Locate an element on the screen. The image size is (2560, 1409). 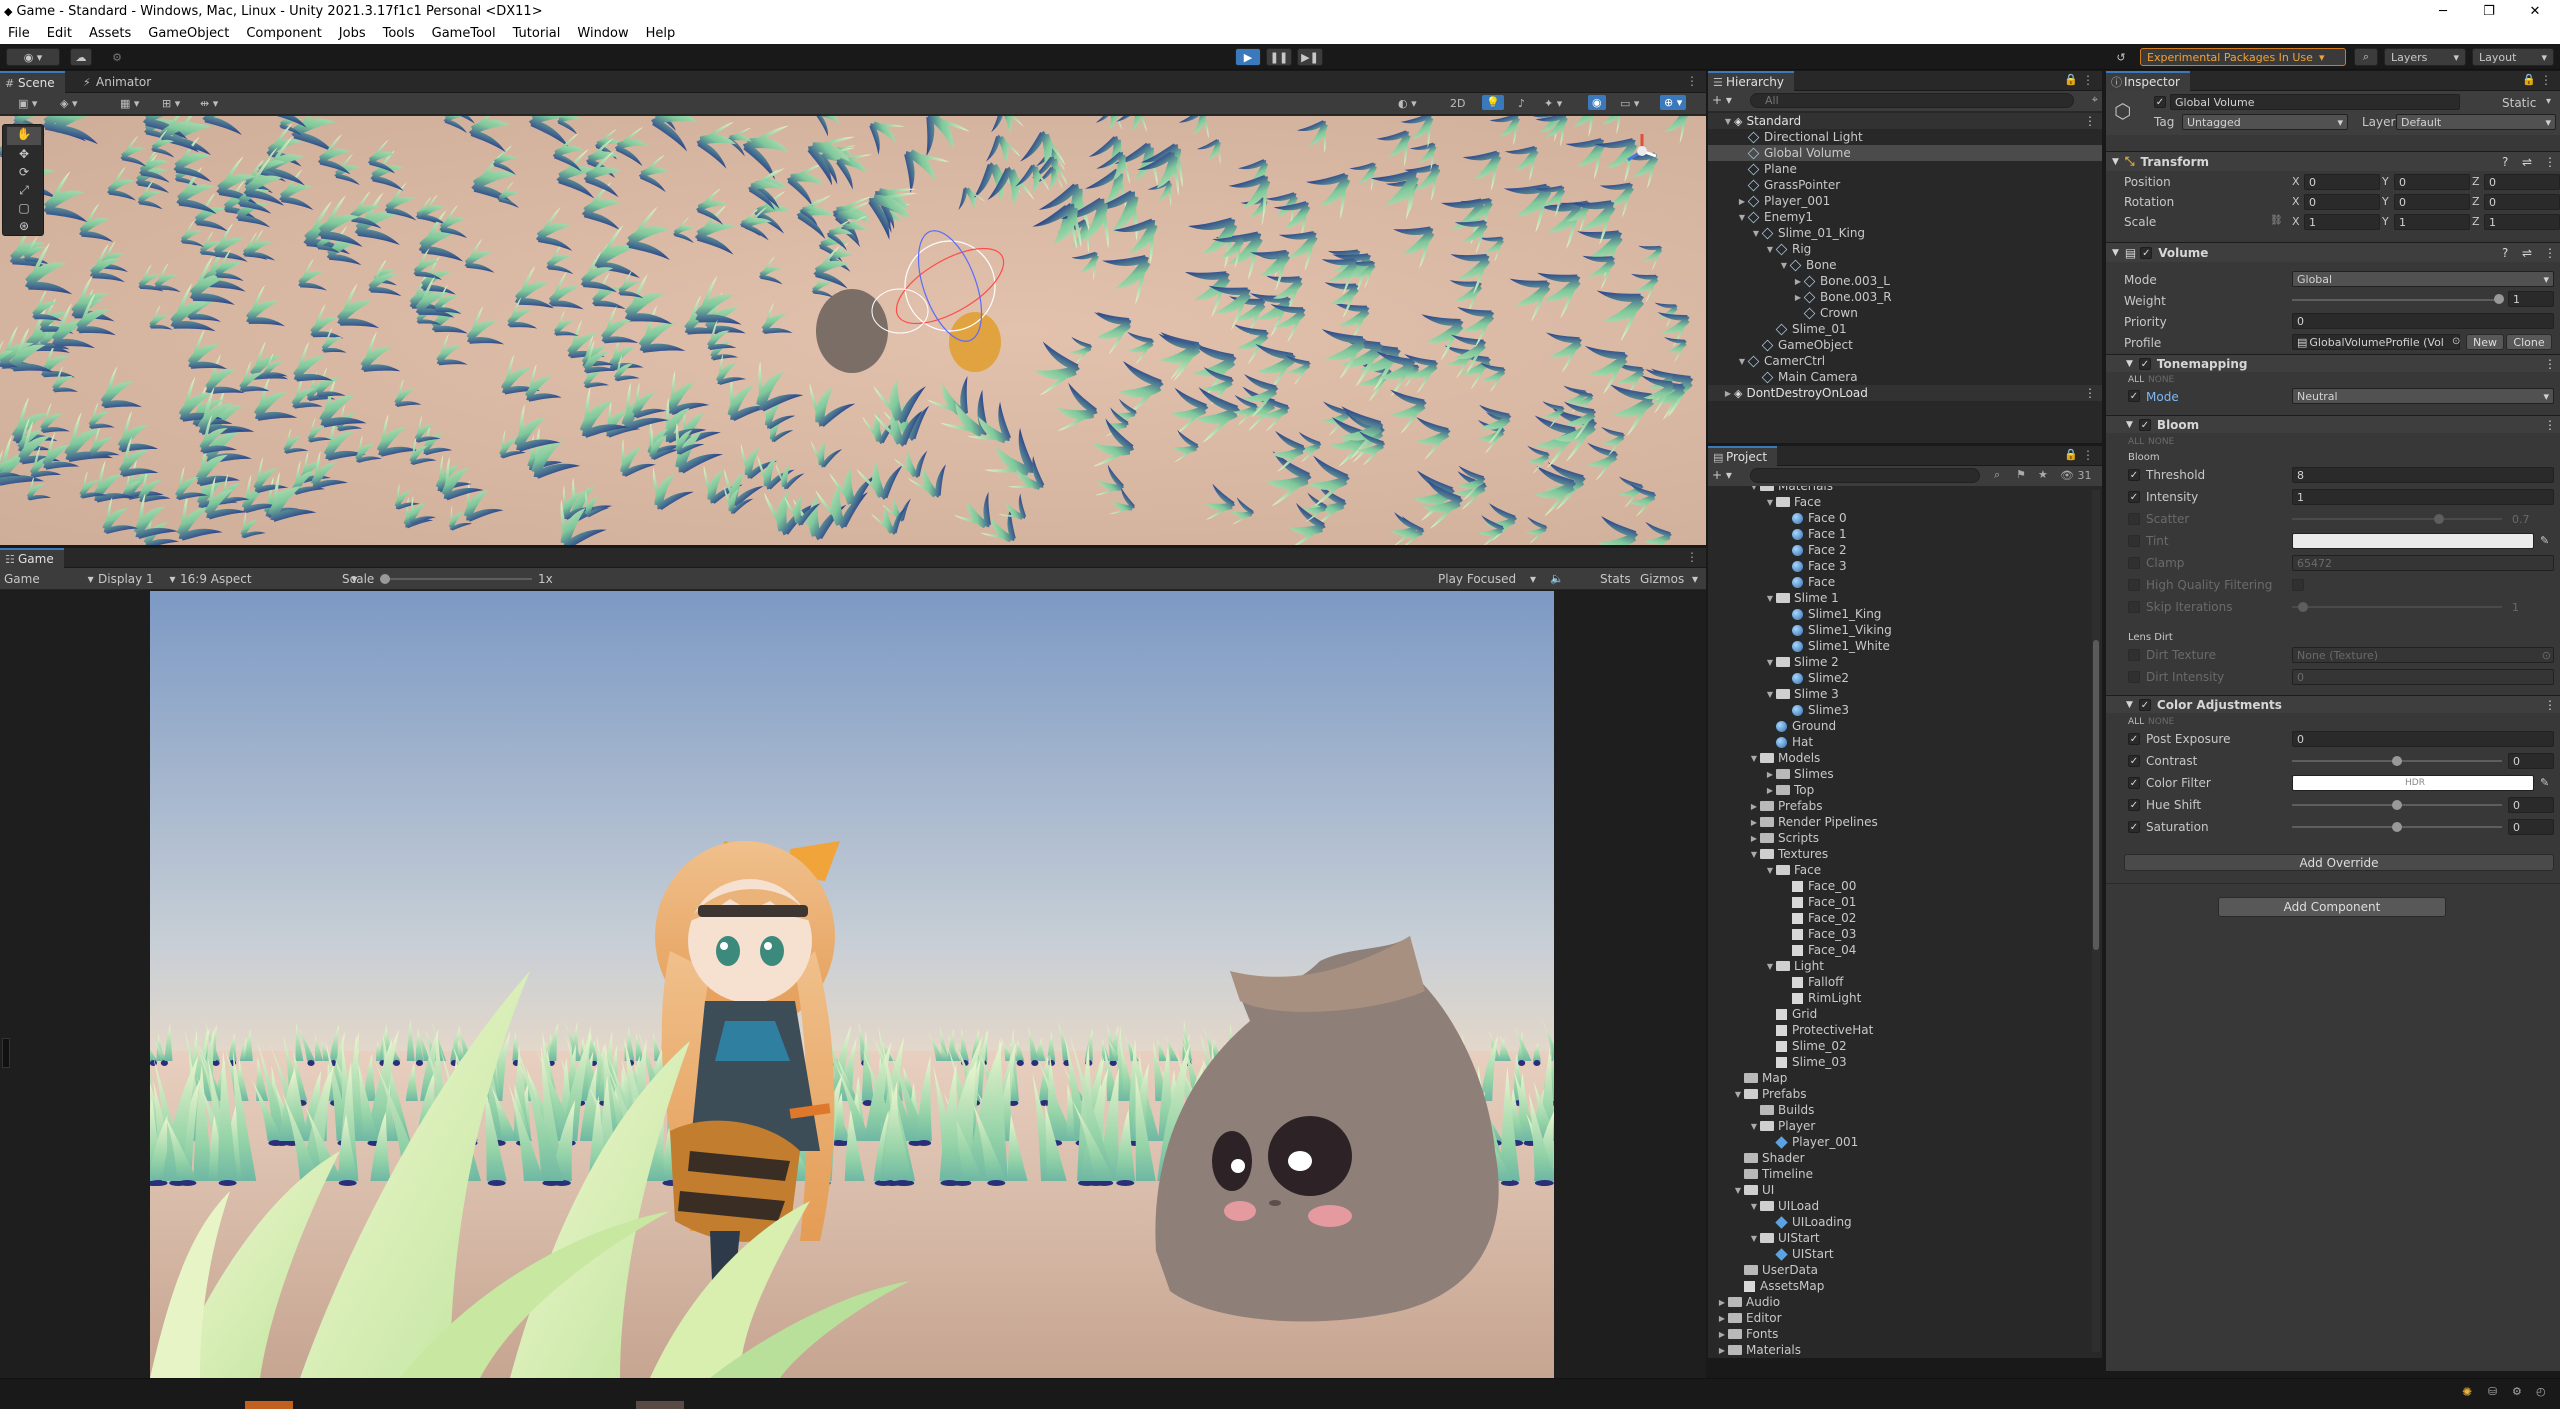
step-button: ▶❚ is located at coordinates (1310, 57).